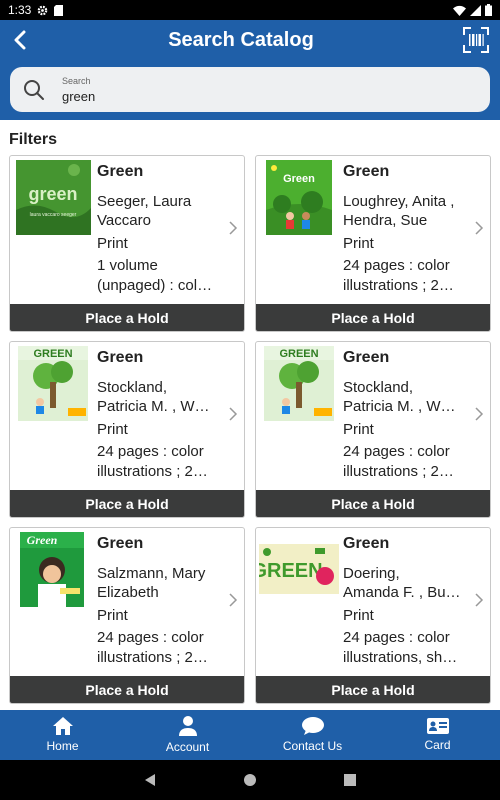 The image size is (500, 800). What do you see at coordinates (20, 10) in the screenshot?
I see `status-time: 1:33` at bounding box center [20, 10].